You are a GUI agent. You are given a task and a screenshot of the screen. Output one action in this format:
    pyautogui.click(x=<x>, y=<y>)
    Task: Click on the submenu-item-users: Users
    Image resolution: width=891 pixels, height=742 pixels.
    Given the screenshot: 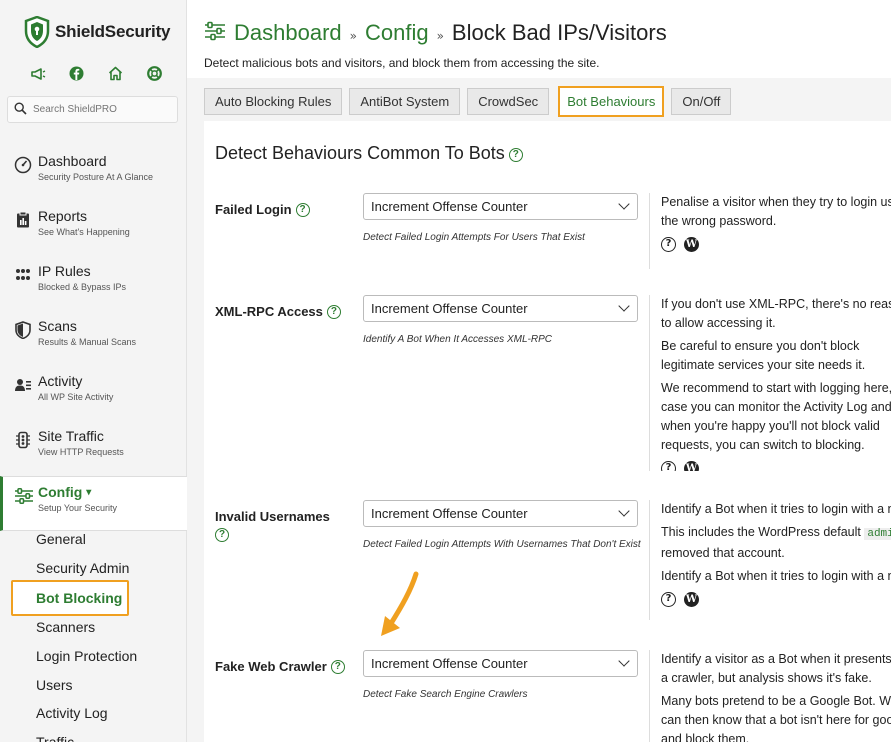 What is the action you would take?
    pyautogui.click(x=93, y=685)
    